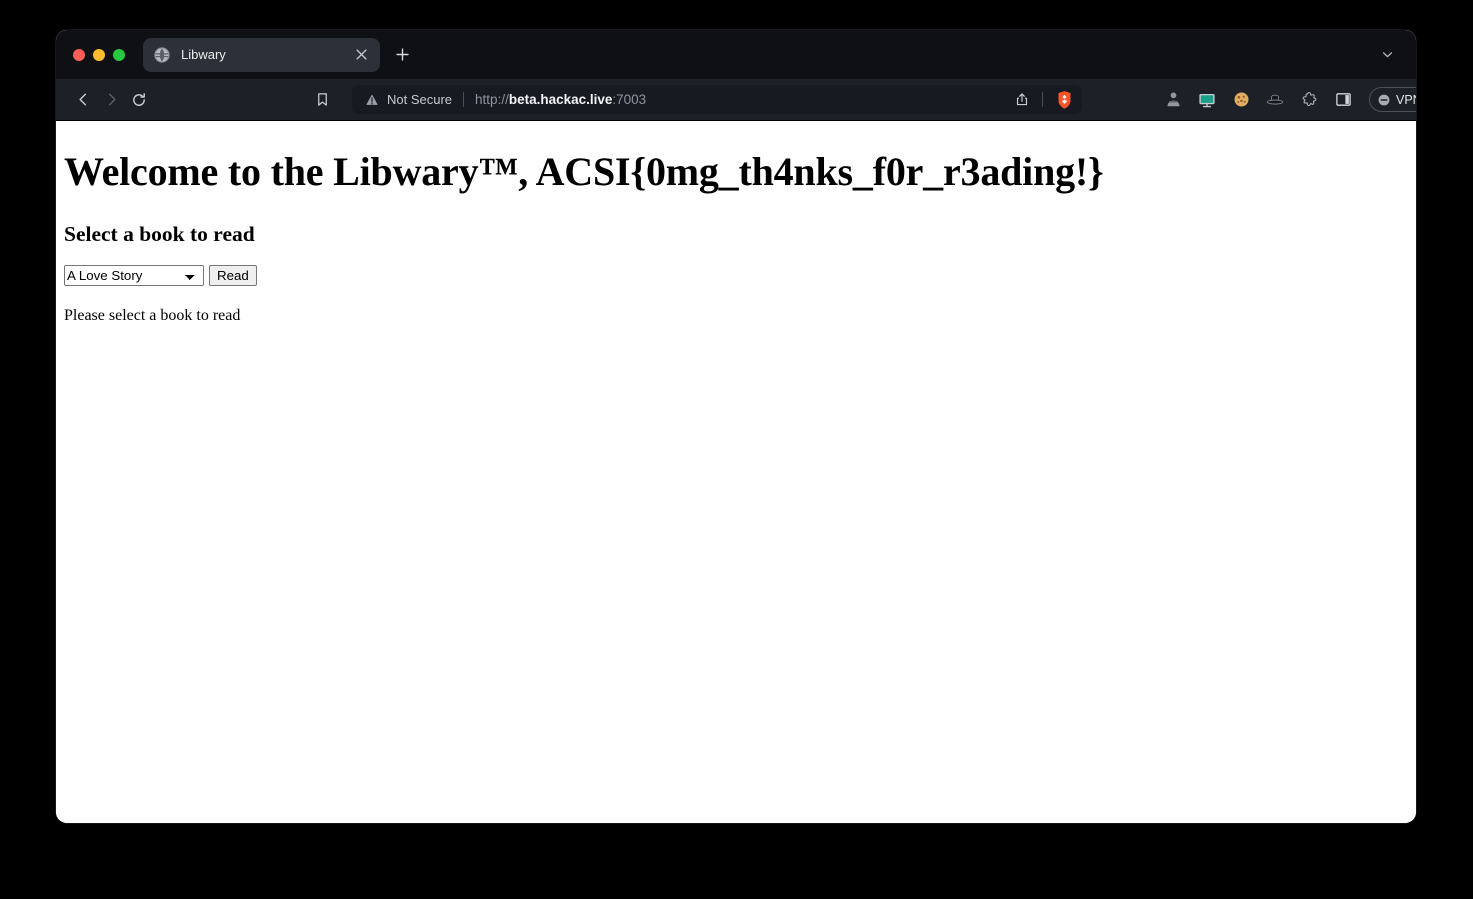 The height and width of the screenshot is (899, 1473). I want to click on address-bar-actions, so click(1043, 100).